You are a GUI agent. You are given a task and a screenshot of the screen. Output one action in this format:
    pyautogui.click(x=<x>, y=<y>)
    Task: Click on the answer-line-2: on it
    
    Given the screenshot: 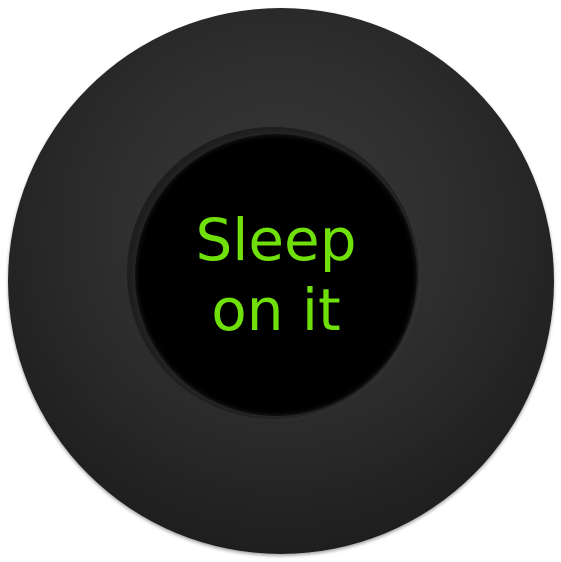 What is the action you would take?
    pyautogui.click(x=276, y=310)
    